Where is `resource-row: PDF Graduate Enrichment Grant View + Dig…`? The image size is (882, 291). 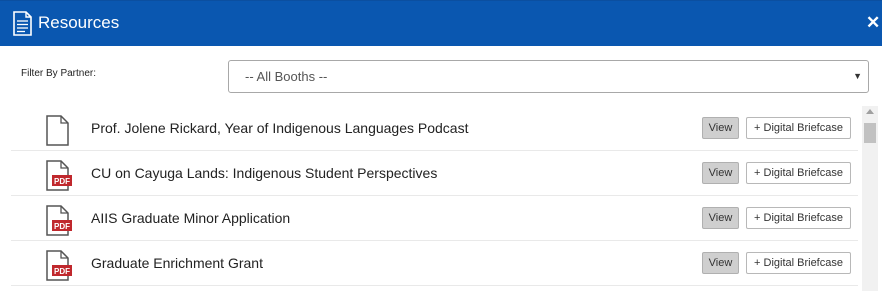
resource-row: PDF Graduate Enrichment Grant View + Dig… is located at coordinates (434, 263).